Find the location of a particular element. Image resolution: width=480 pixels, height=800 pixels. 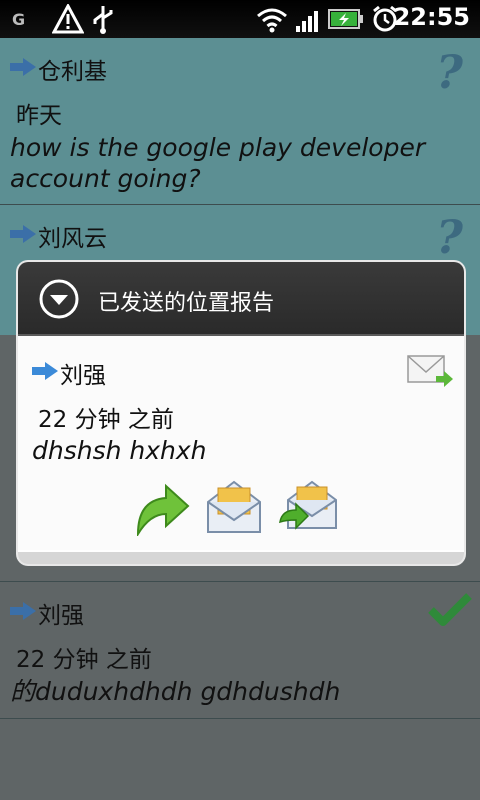

message-text: 的duduxhdhdh gdhdushdh is located at coordinates (175, 691).